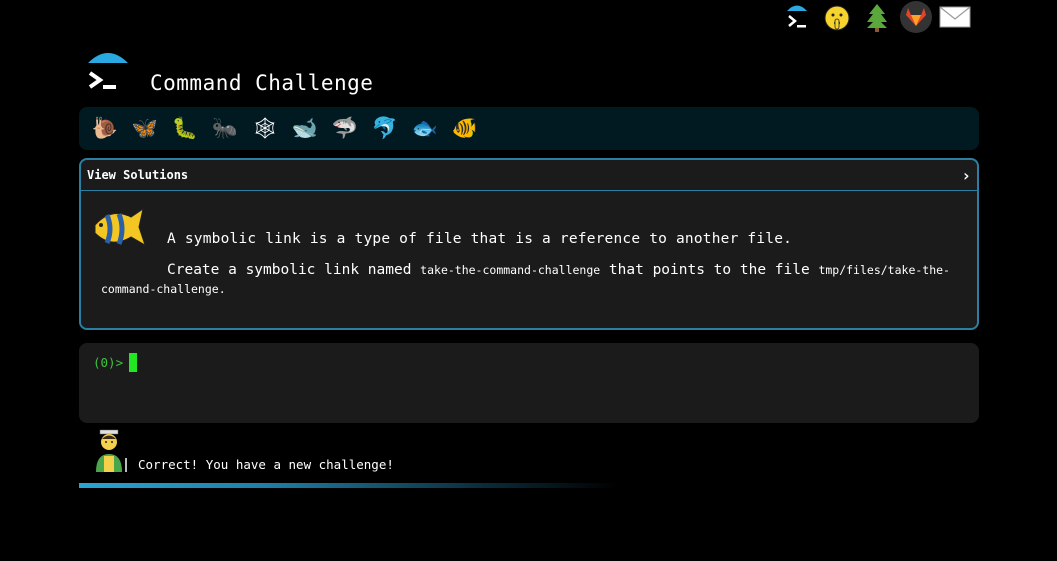  Describe the element at coordinates (108, 75) in the screenshot. I see `logo-terminal-icon` at that location.